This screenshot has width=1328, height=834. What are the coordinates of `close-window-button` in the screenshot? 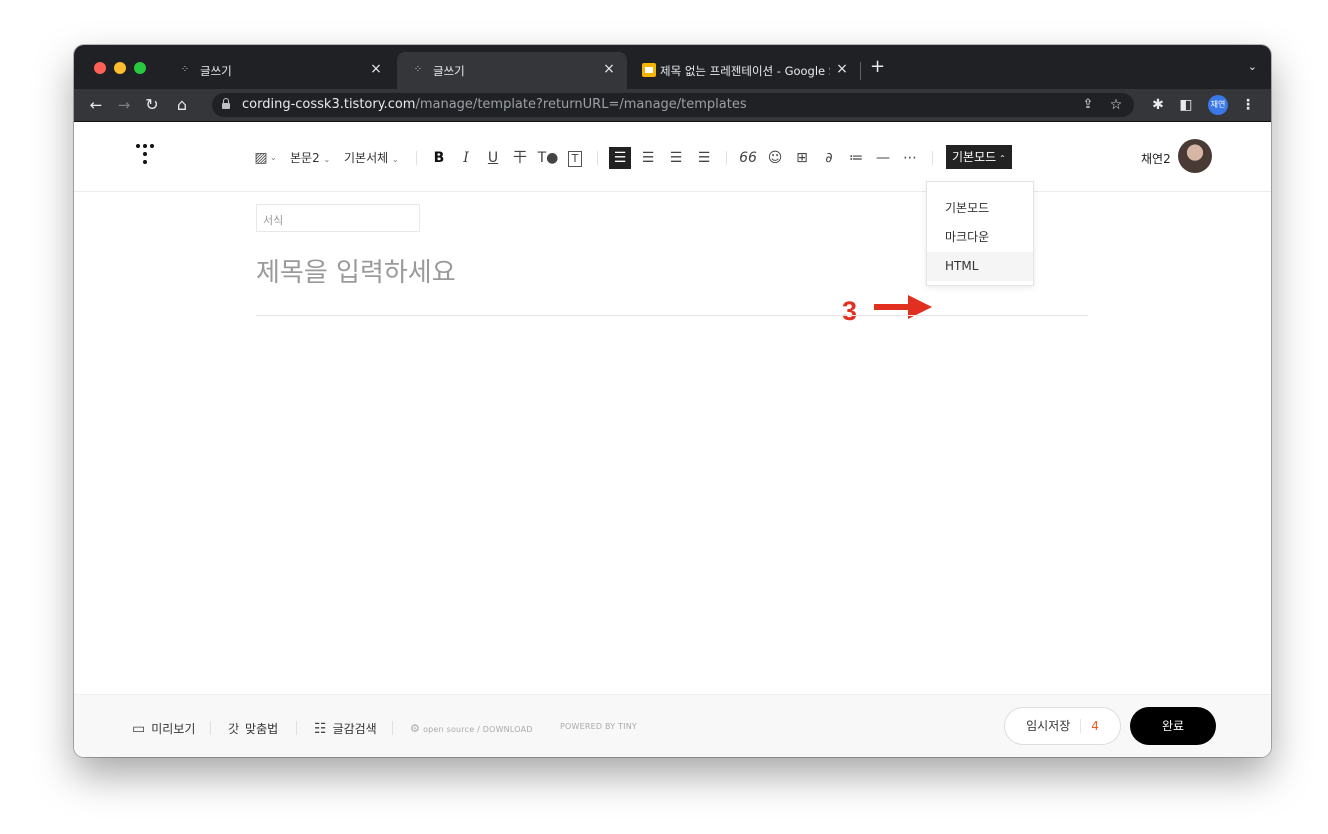 It's located at (100, 68).